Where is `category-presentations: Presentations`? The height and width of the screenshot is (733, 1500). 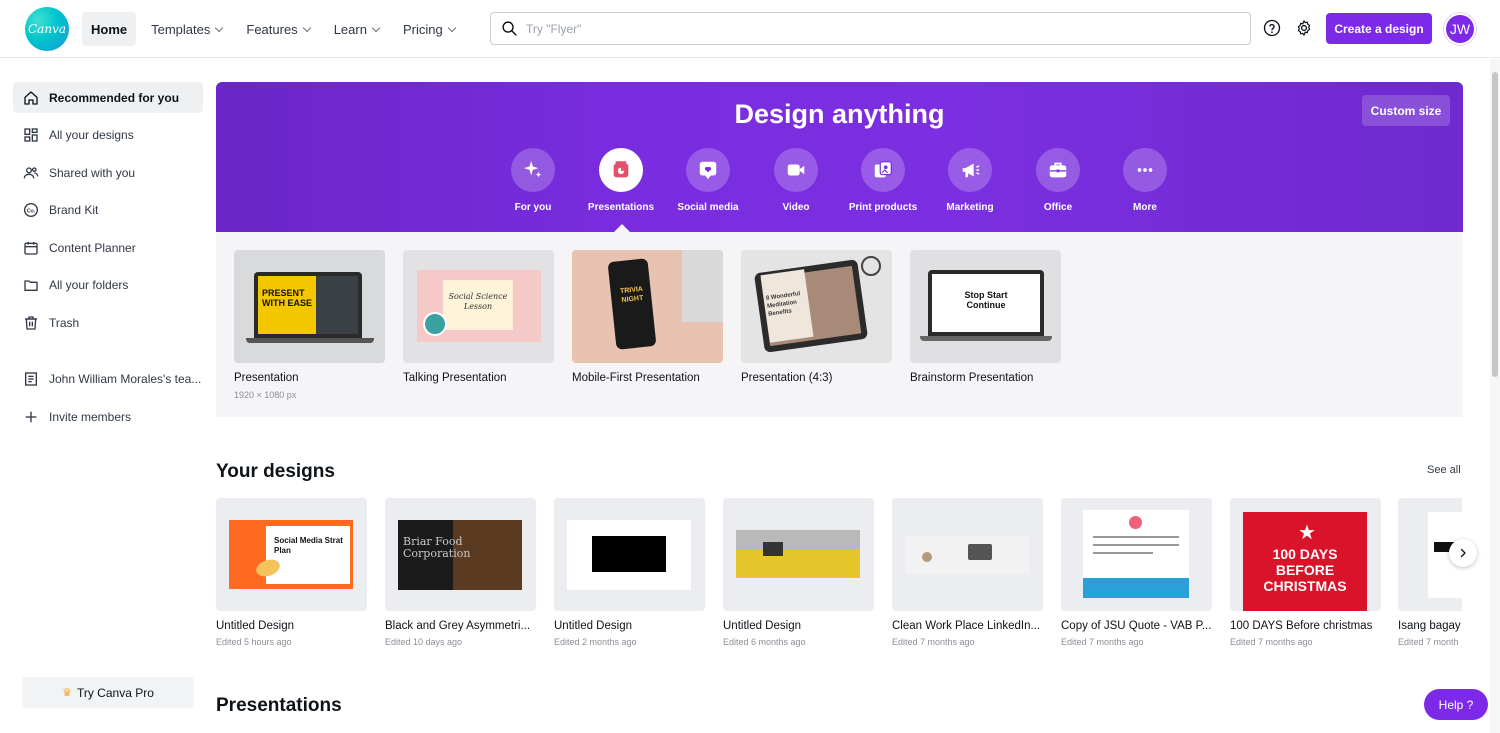 category-presentations: Presentations is located at coordinates (621, 180).